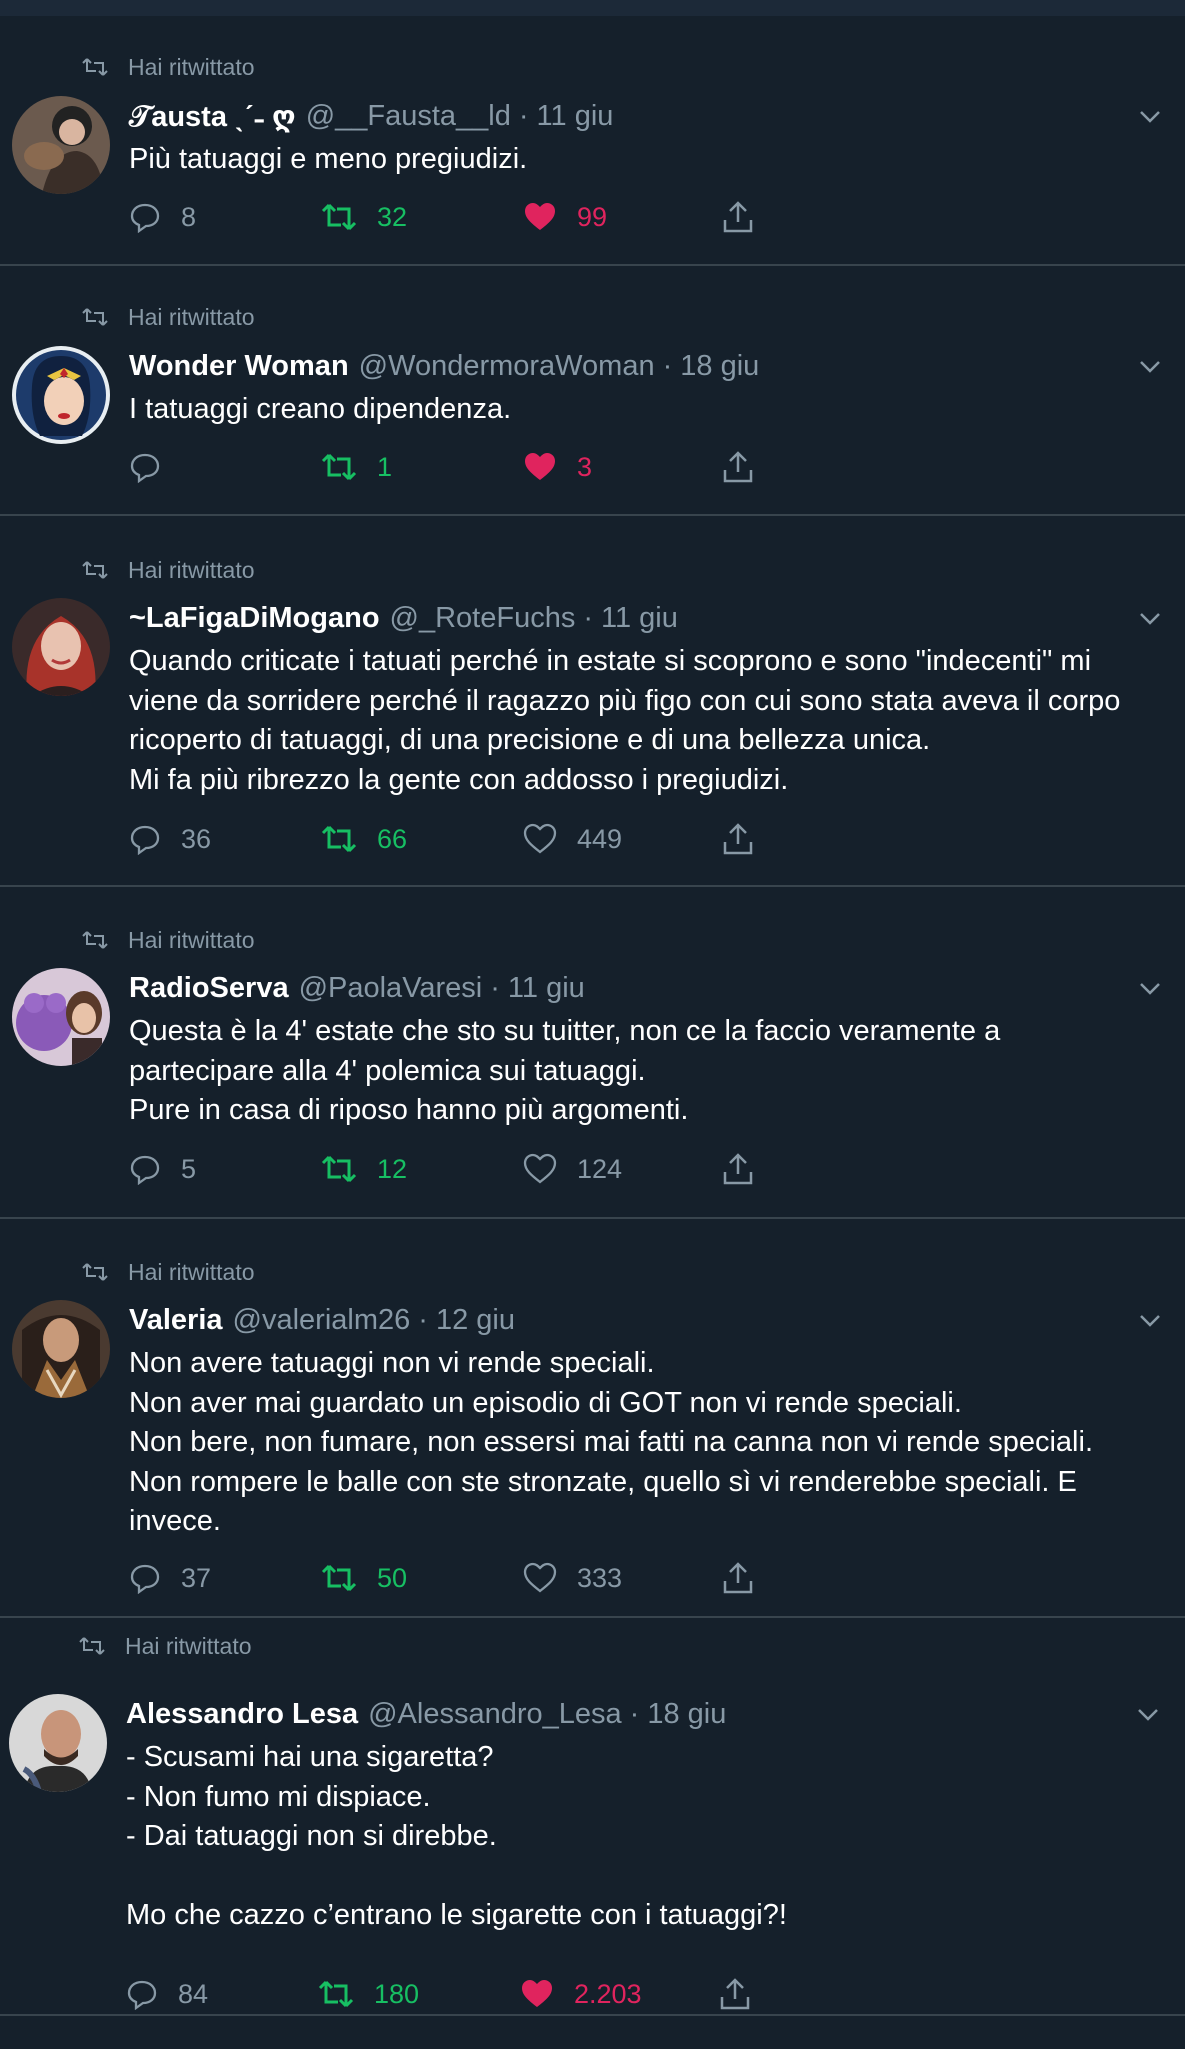  What do you see at coordinates (162, 217) in the screenshot?
I see `reply-button: 8` at bounding box center [162, 217].